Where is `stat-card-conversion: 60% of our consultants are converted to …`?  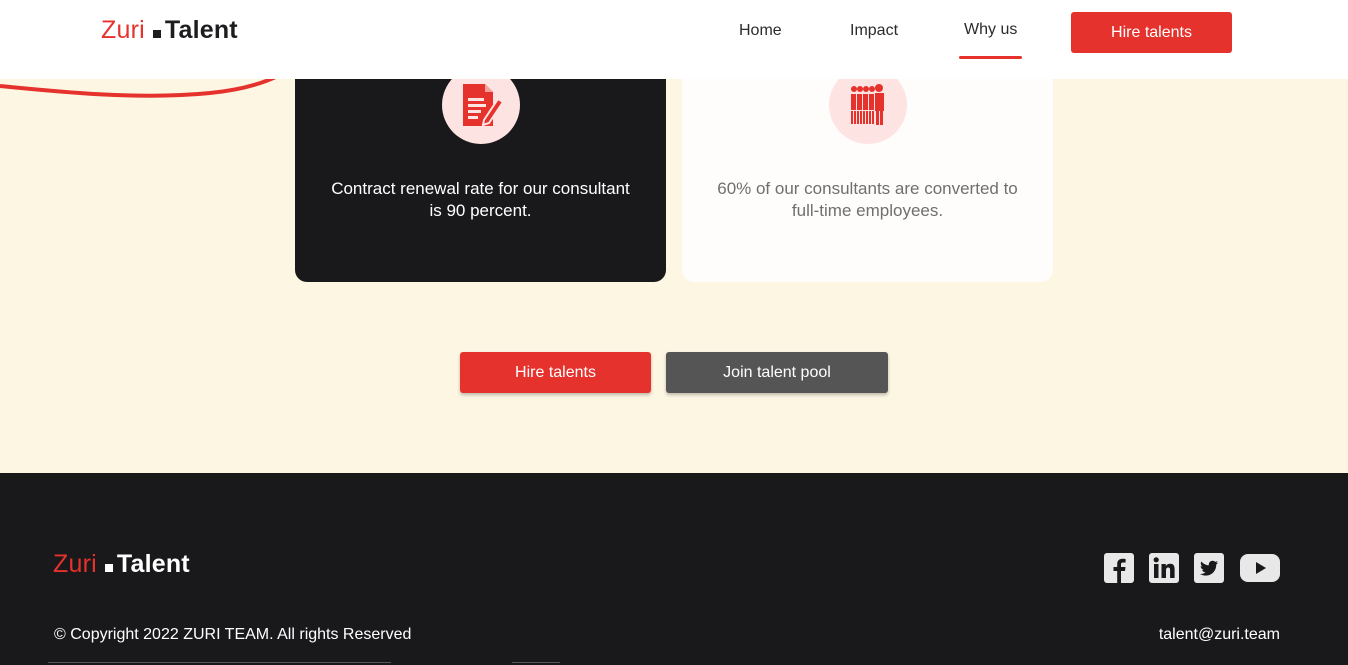
stat-card-conversion: 60% of our consultants are converted to … is located at coordinates (867, 166).